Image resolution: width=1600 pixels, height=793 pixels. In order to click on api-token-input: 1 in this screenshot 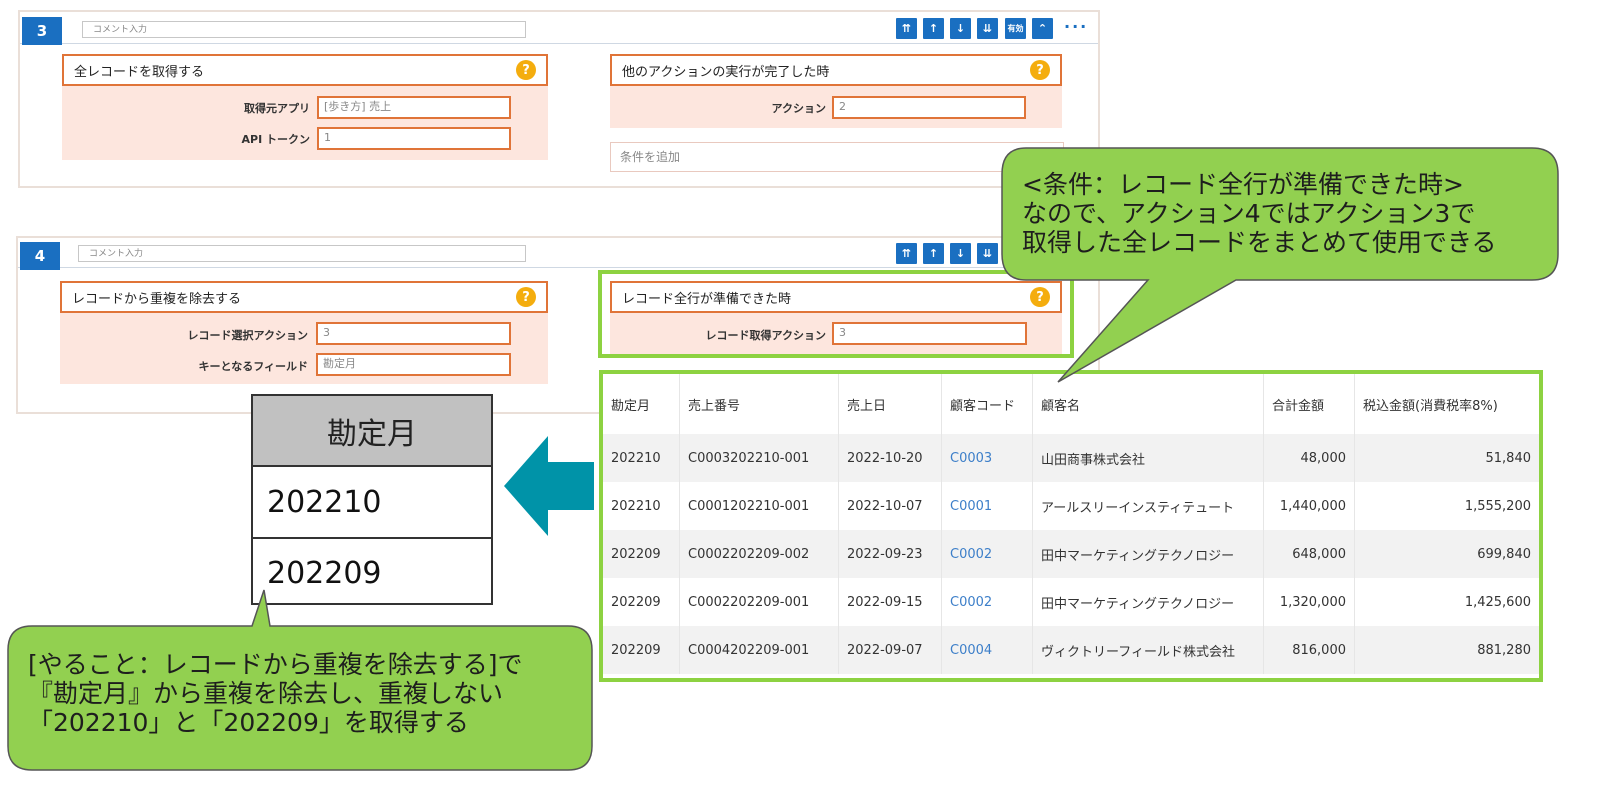, I will do `click(414, 138)`.